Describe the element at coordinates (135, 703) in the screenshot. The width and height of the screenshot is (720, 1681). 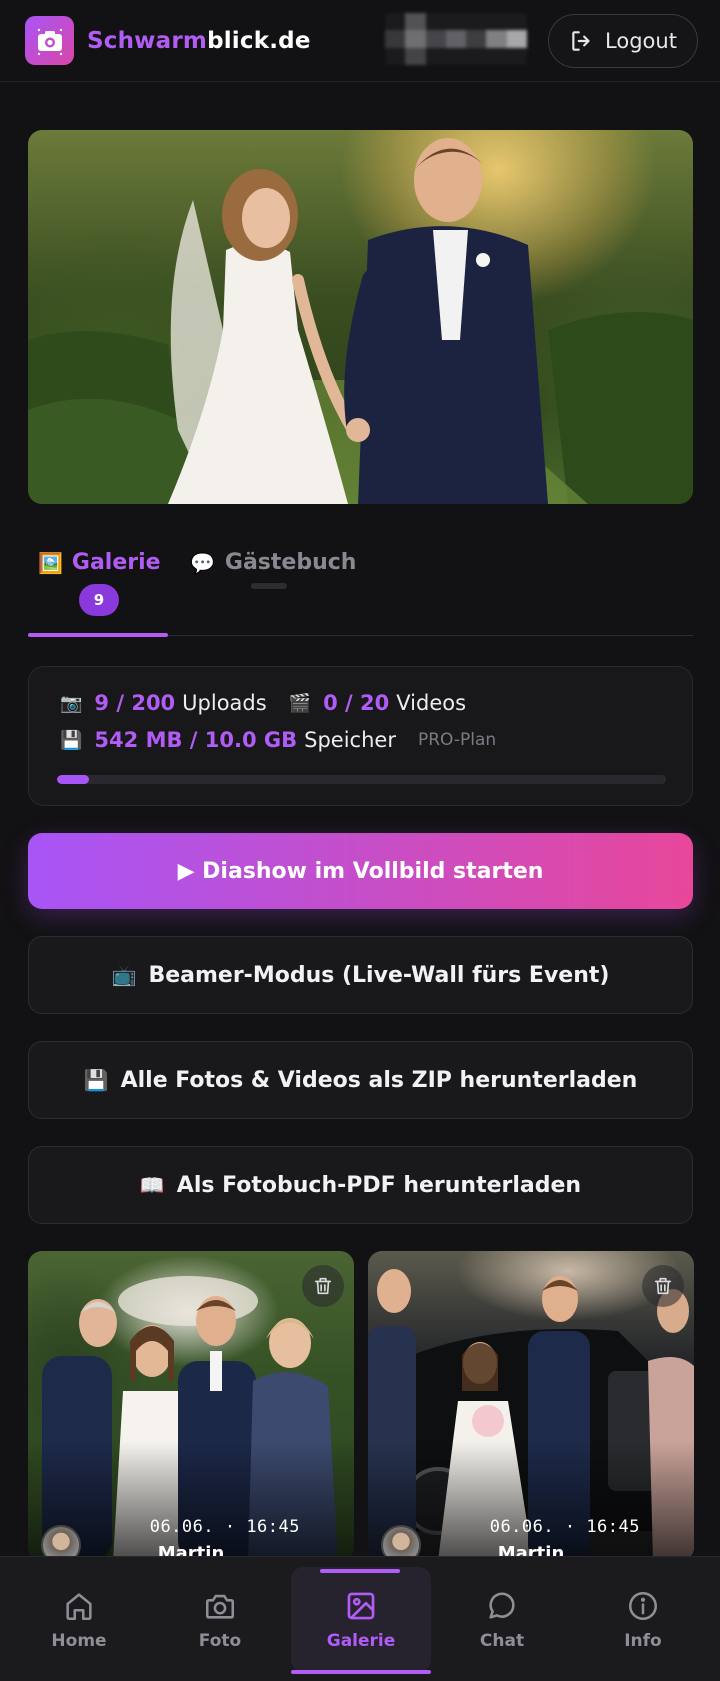
I see `uploads-value: 9 / 200` at that location.